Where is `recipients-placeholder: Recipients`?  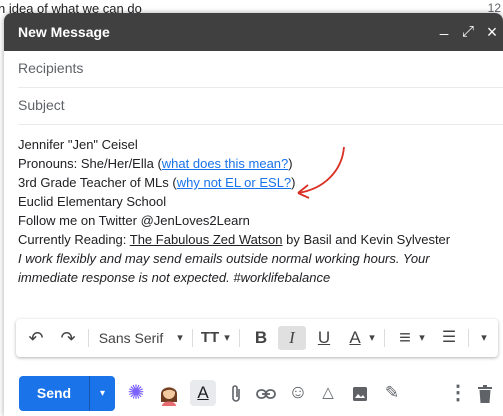 recipients-placeholder: Recipients is located at coordinates (51, 68).